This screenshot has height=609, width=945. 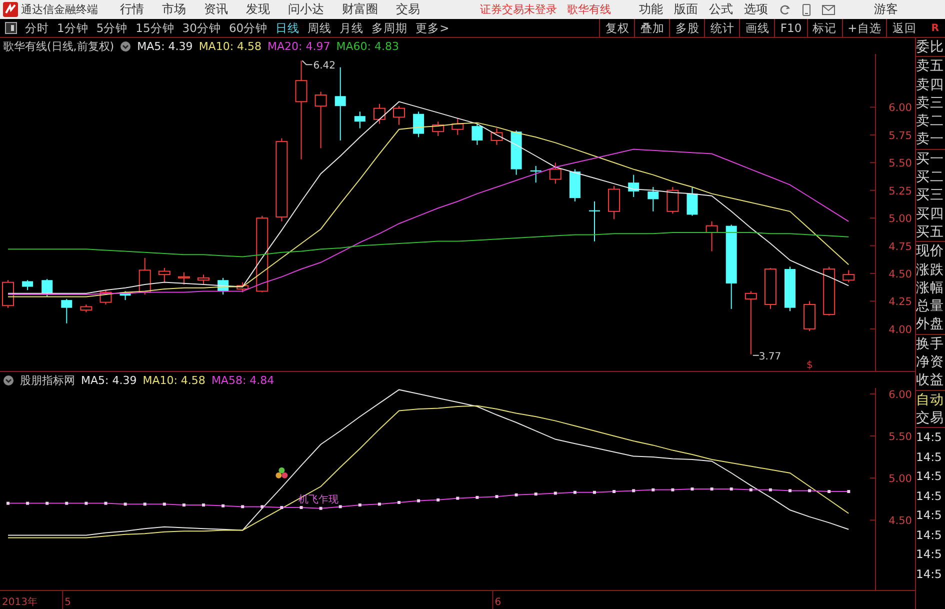 What do you see at coordinates (790, 28) in the screenshot?
I see `toolbar-button: F10` at bounding box center [790, 28].